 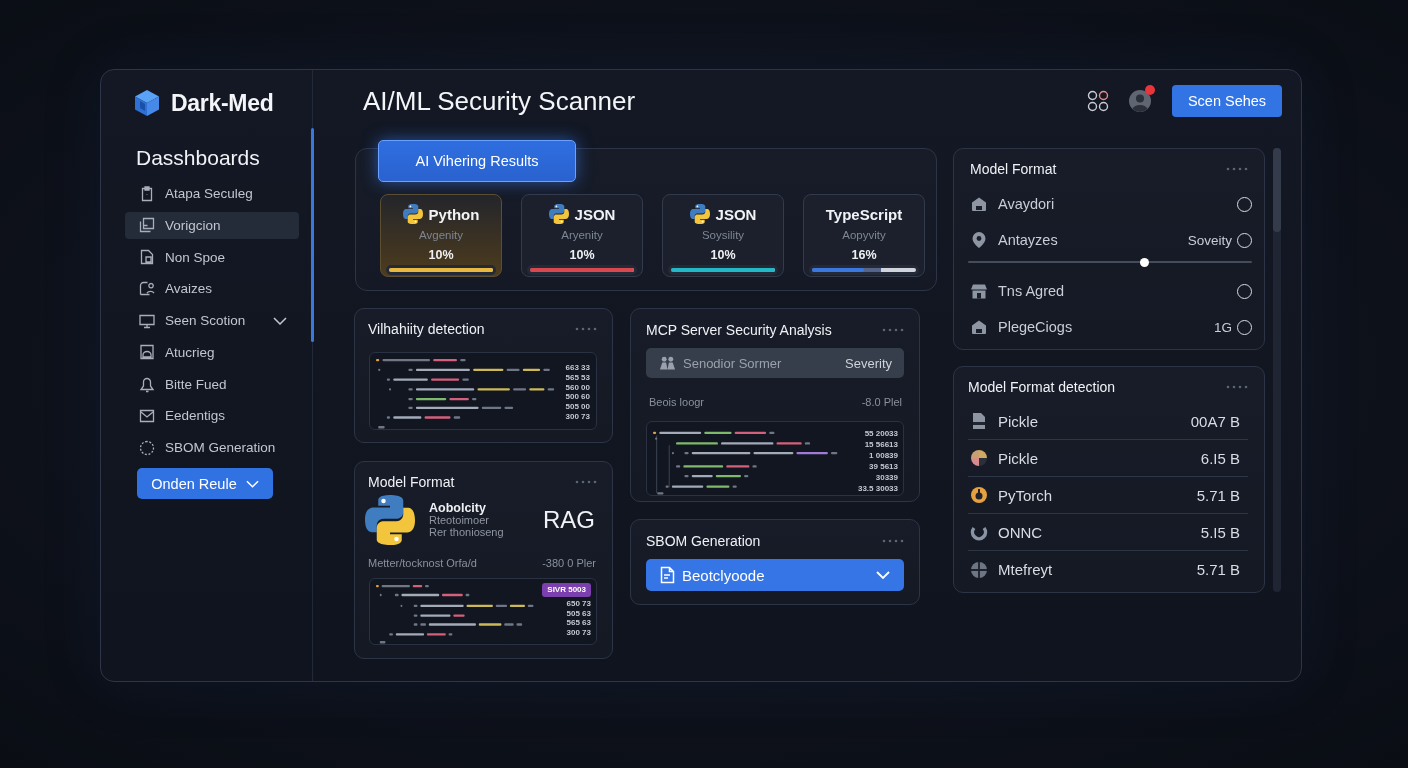 I want to click on result-card: JSON Soysility 10%, so click(x=723, y=235).